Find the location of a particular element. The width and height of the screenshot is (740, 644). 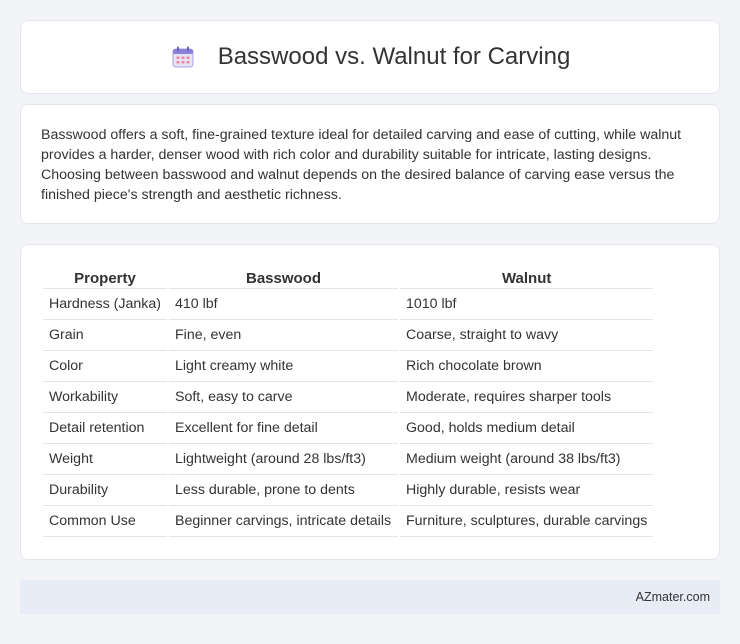

table-cell-walnut: 1010 lbf is located at coordinates (527, 304).